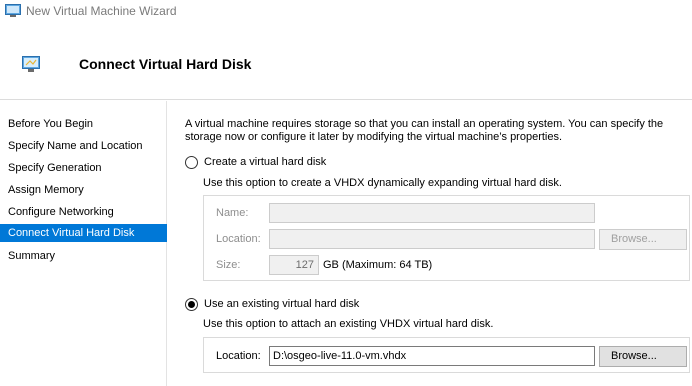 The width and height of the screenshot is (692, 386). What do you see at coordinates (294, 265) in the screenshot?
I see `size-field: 127` at bounding box center [294, 265].